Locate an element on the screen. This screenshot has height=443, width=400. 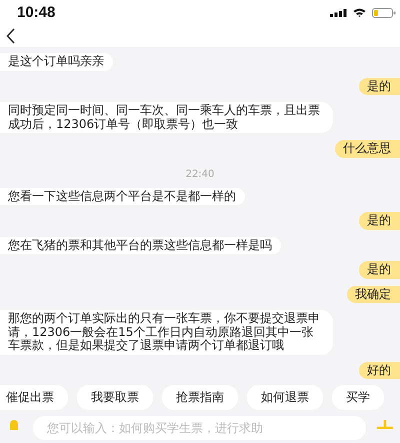
status-time: 10:48 is located at coordinates (36, 12).